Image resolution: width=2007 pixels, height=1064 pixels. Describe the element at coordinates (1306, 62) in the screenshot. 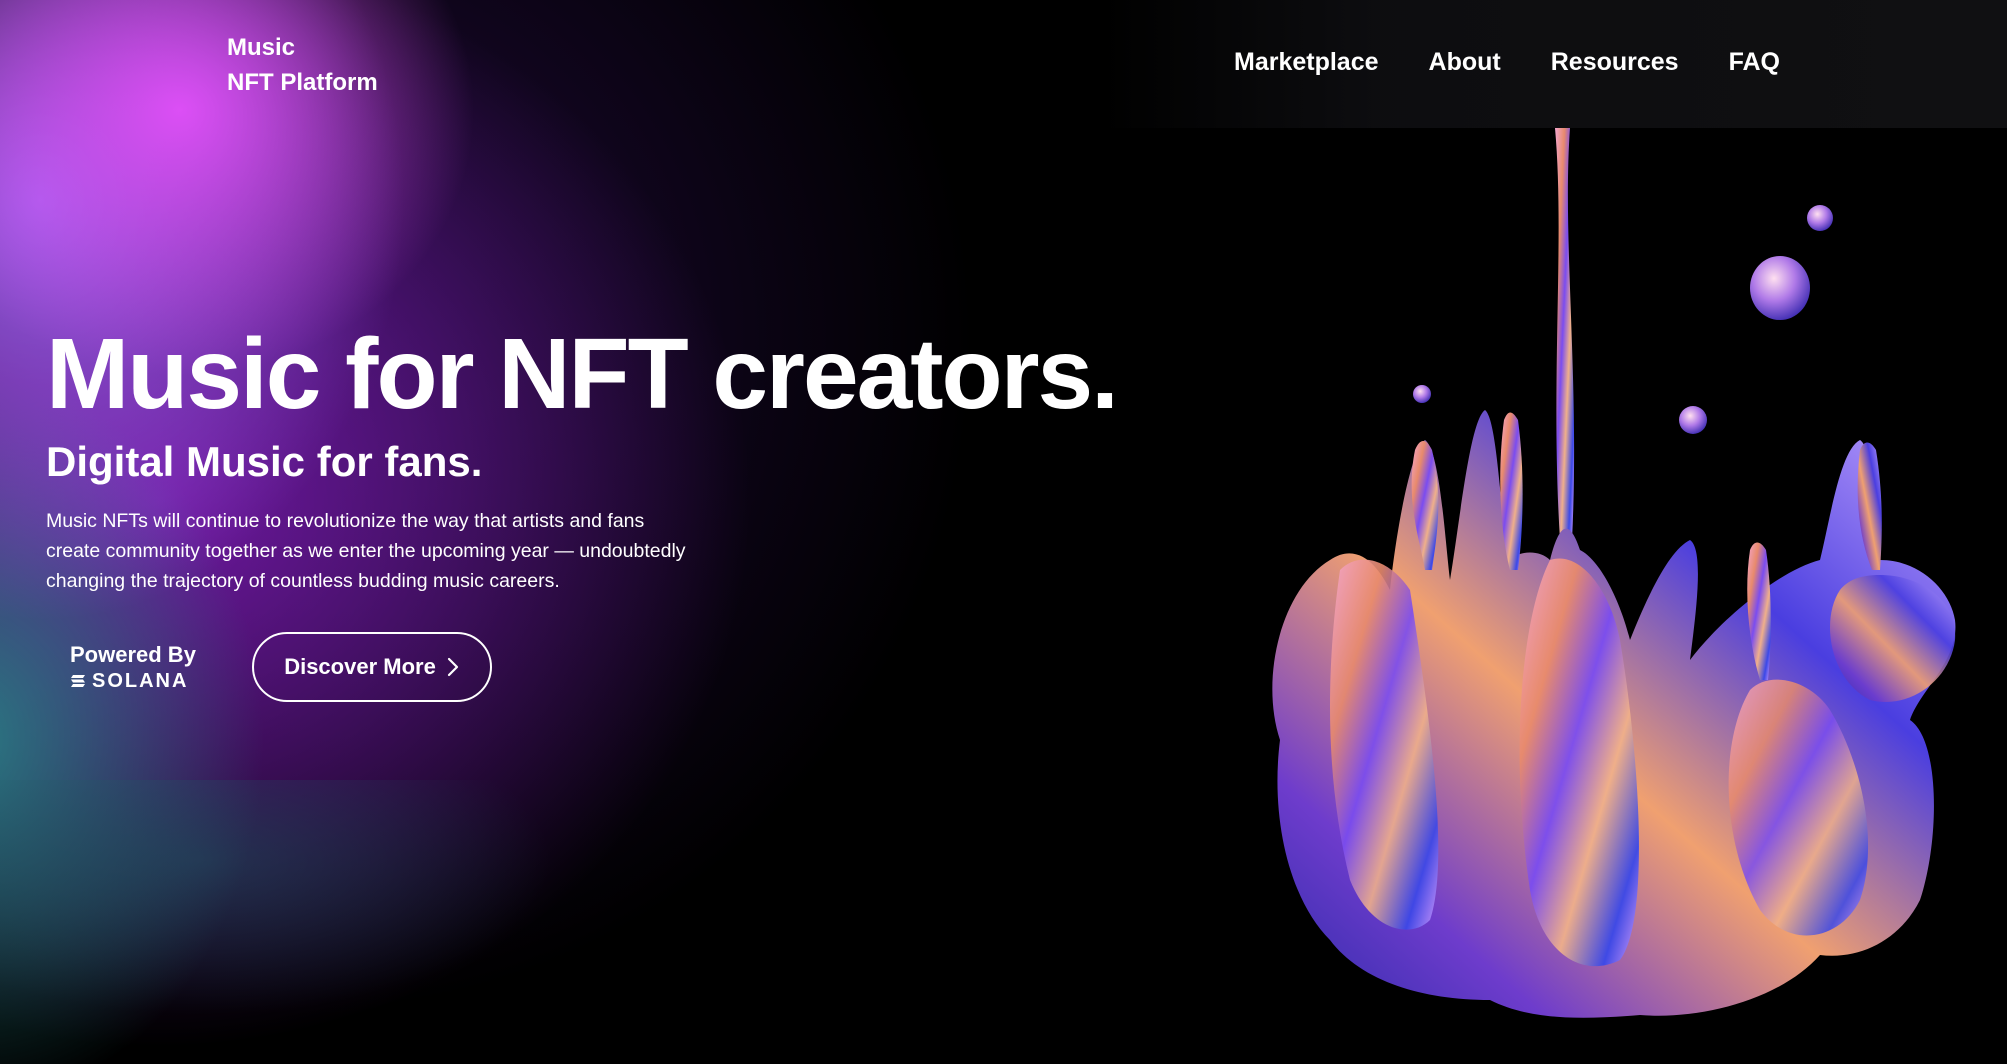

I see `nav-marketplace: Marketplace` at that location.